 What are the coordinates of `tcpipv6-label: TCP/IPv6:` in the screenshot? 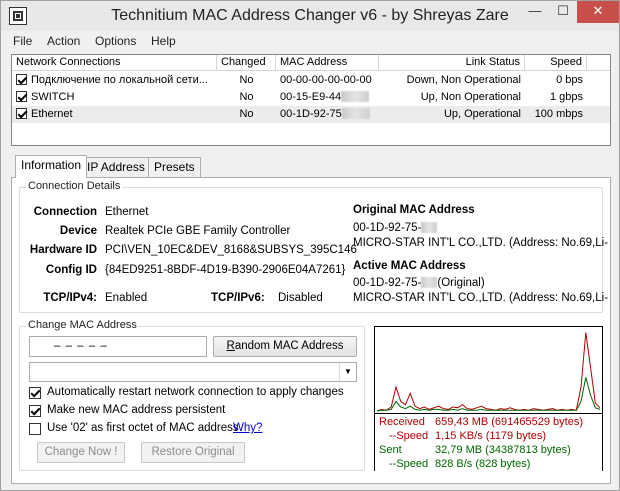 It's located at (238, 298).